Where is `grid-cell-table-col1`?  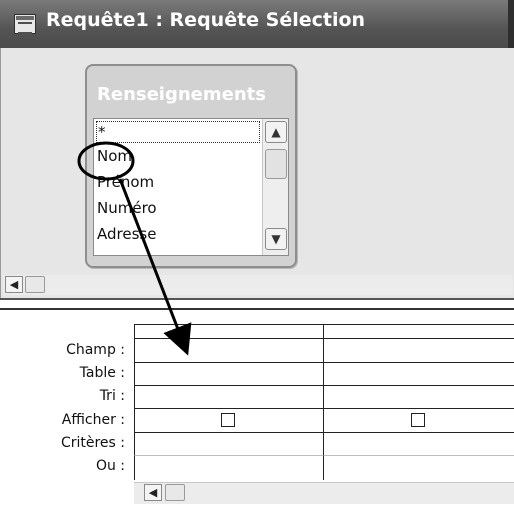 grid-cell-table-col1 is located at coordinates (228, 373).